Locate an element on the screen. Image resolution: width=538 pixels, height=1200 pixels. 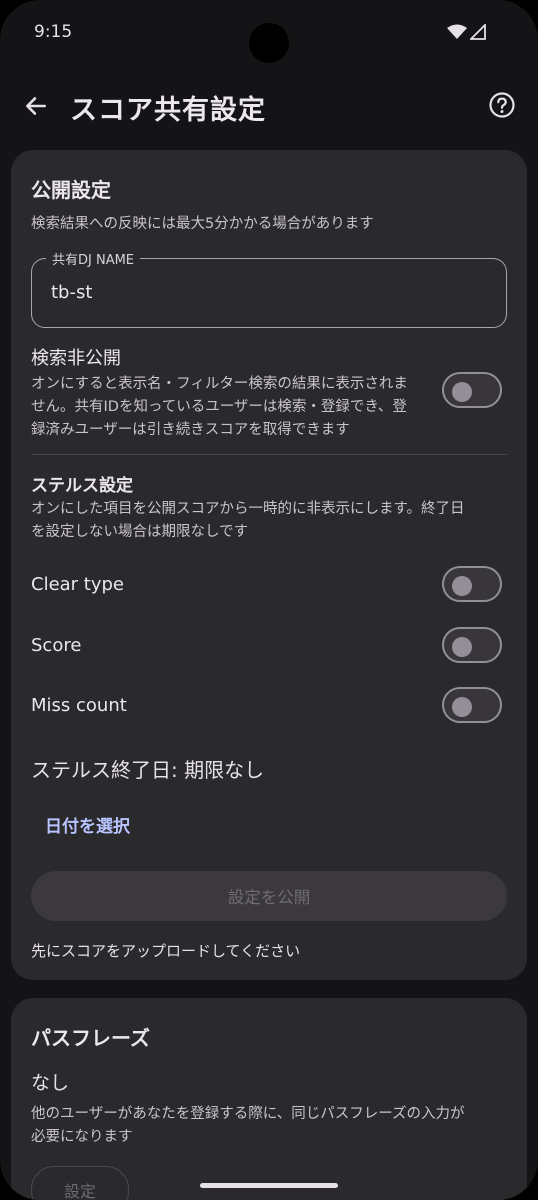
dj-name-value: tb-st is located at coordinates (71, 292).